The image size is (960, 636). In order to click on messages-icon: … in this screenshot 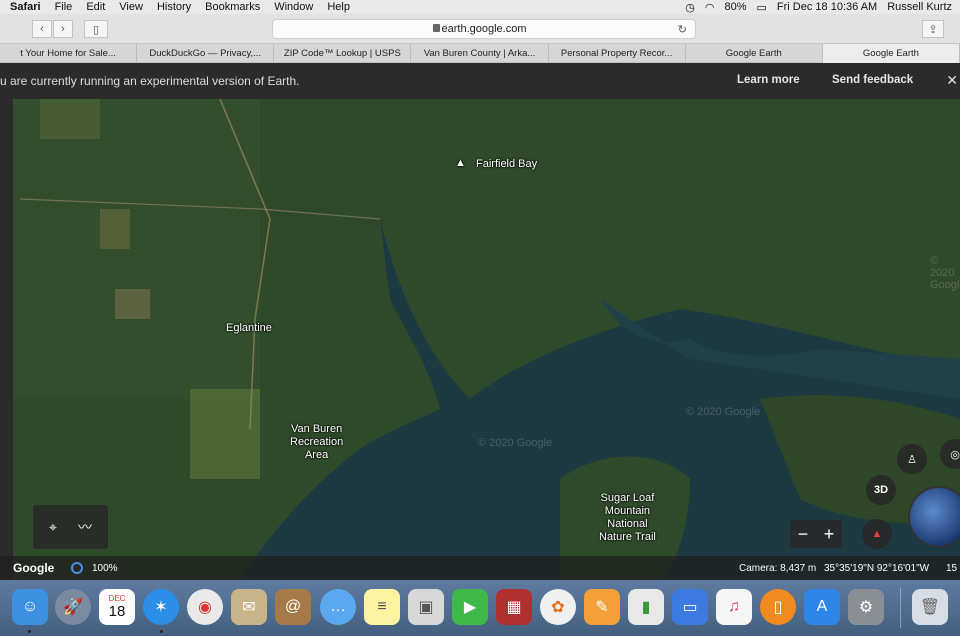, I will do `click(338, 607)`.